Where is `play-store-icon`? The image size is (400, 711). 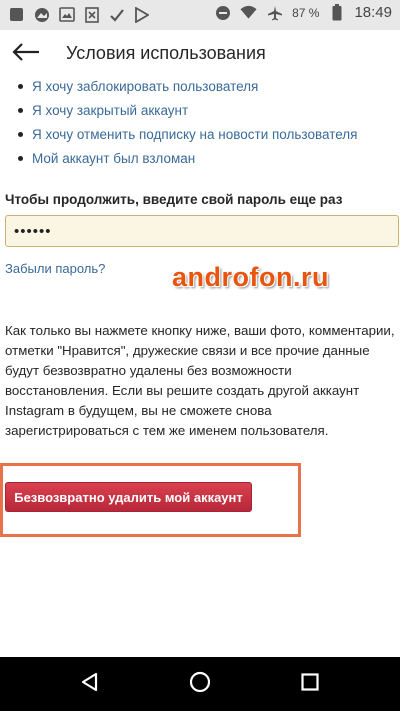 play-store-icon is located at coordinates (141, 14).